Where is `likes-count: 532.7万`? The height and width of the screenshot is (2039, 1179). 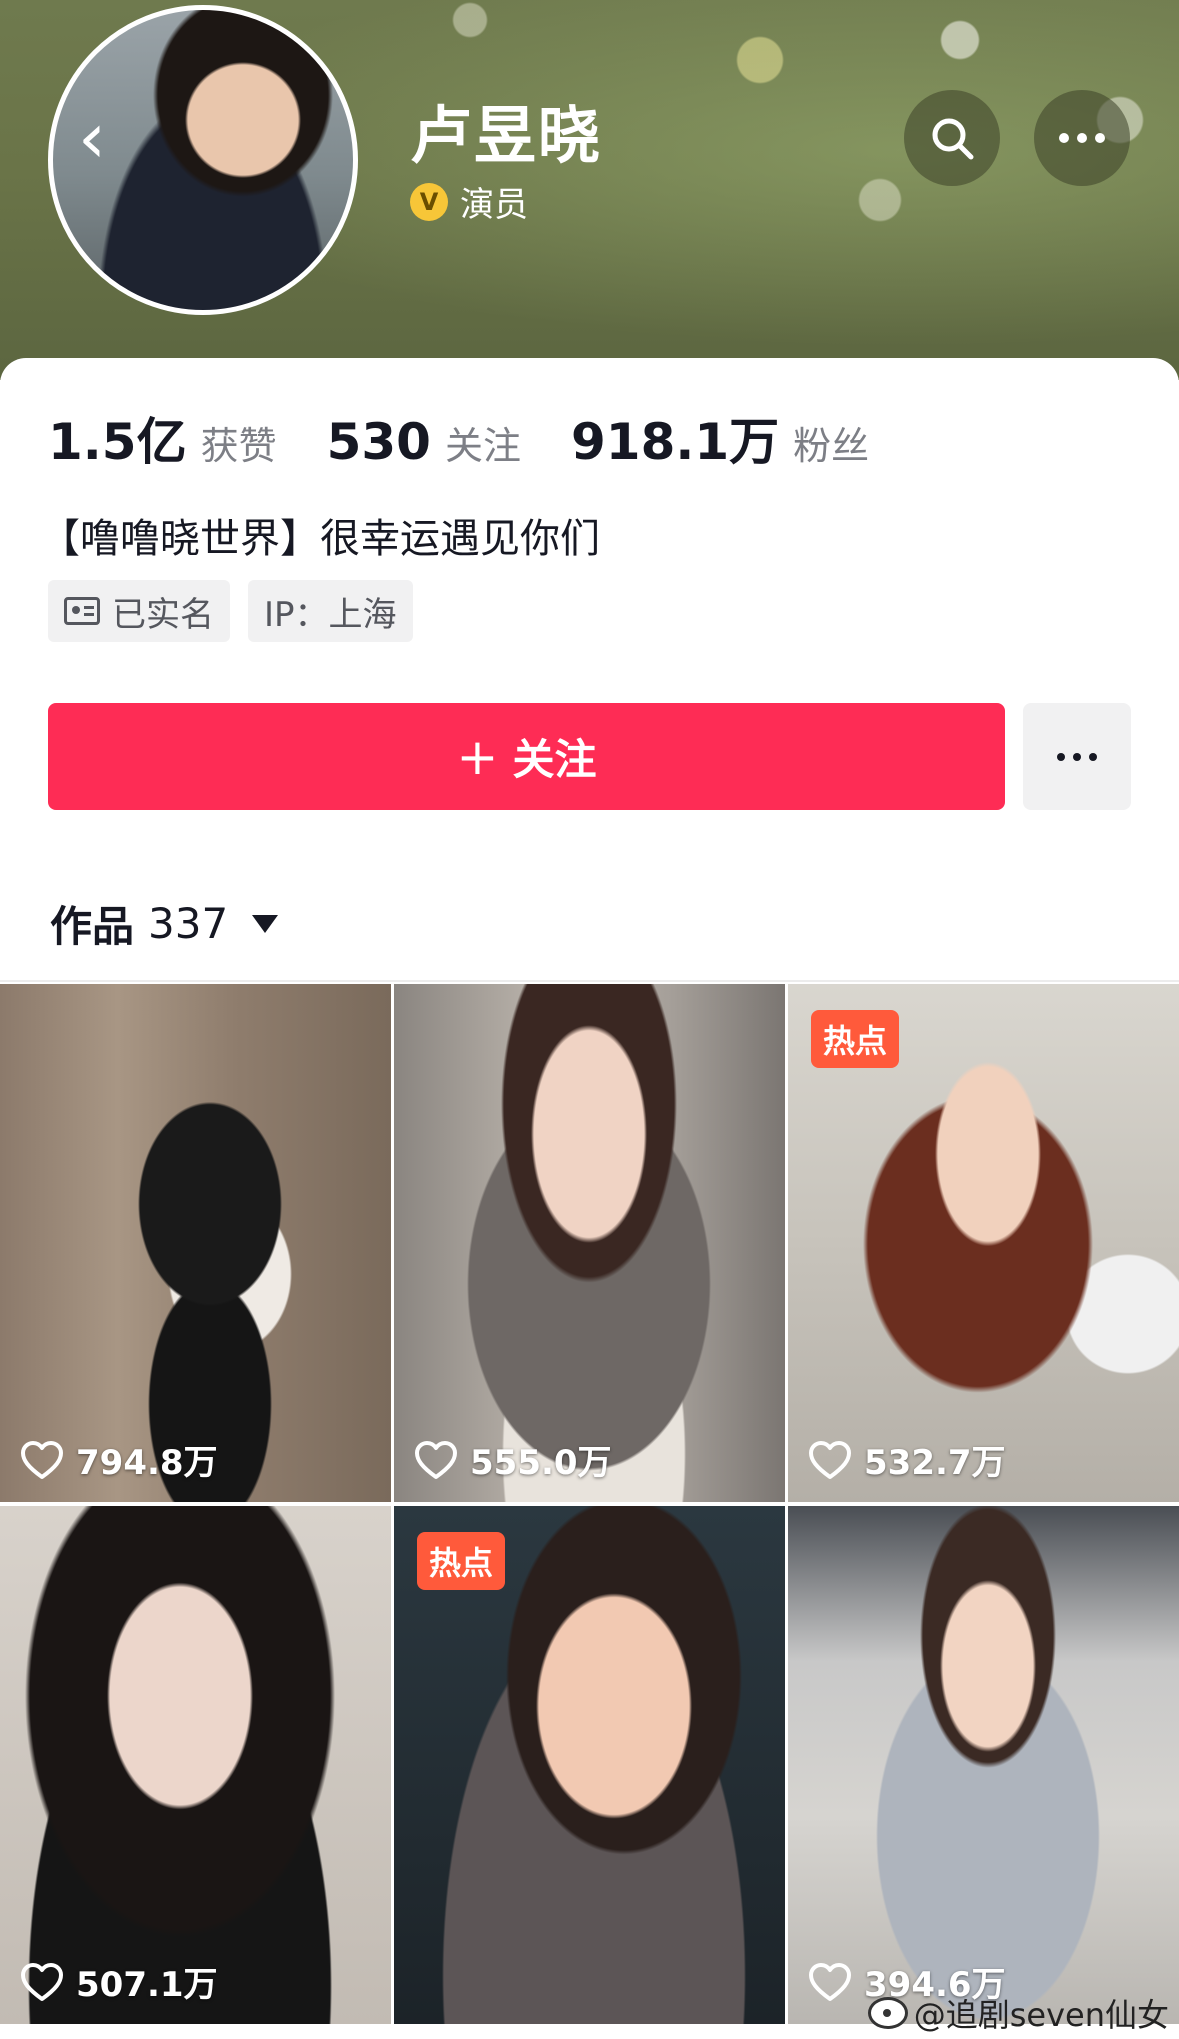
likes-count: 532.7万 is located at coordinates (935, 1463).